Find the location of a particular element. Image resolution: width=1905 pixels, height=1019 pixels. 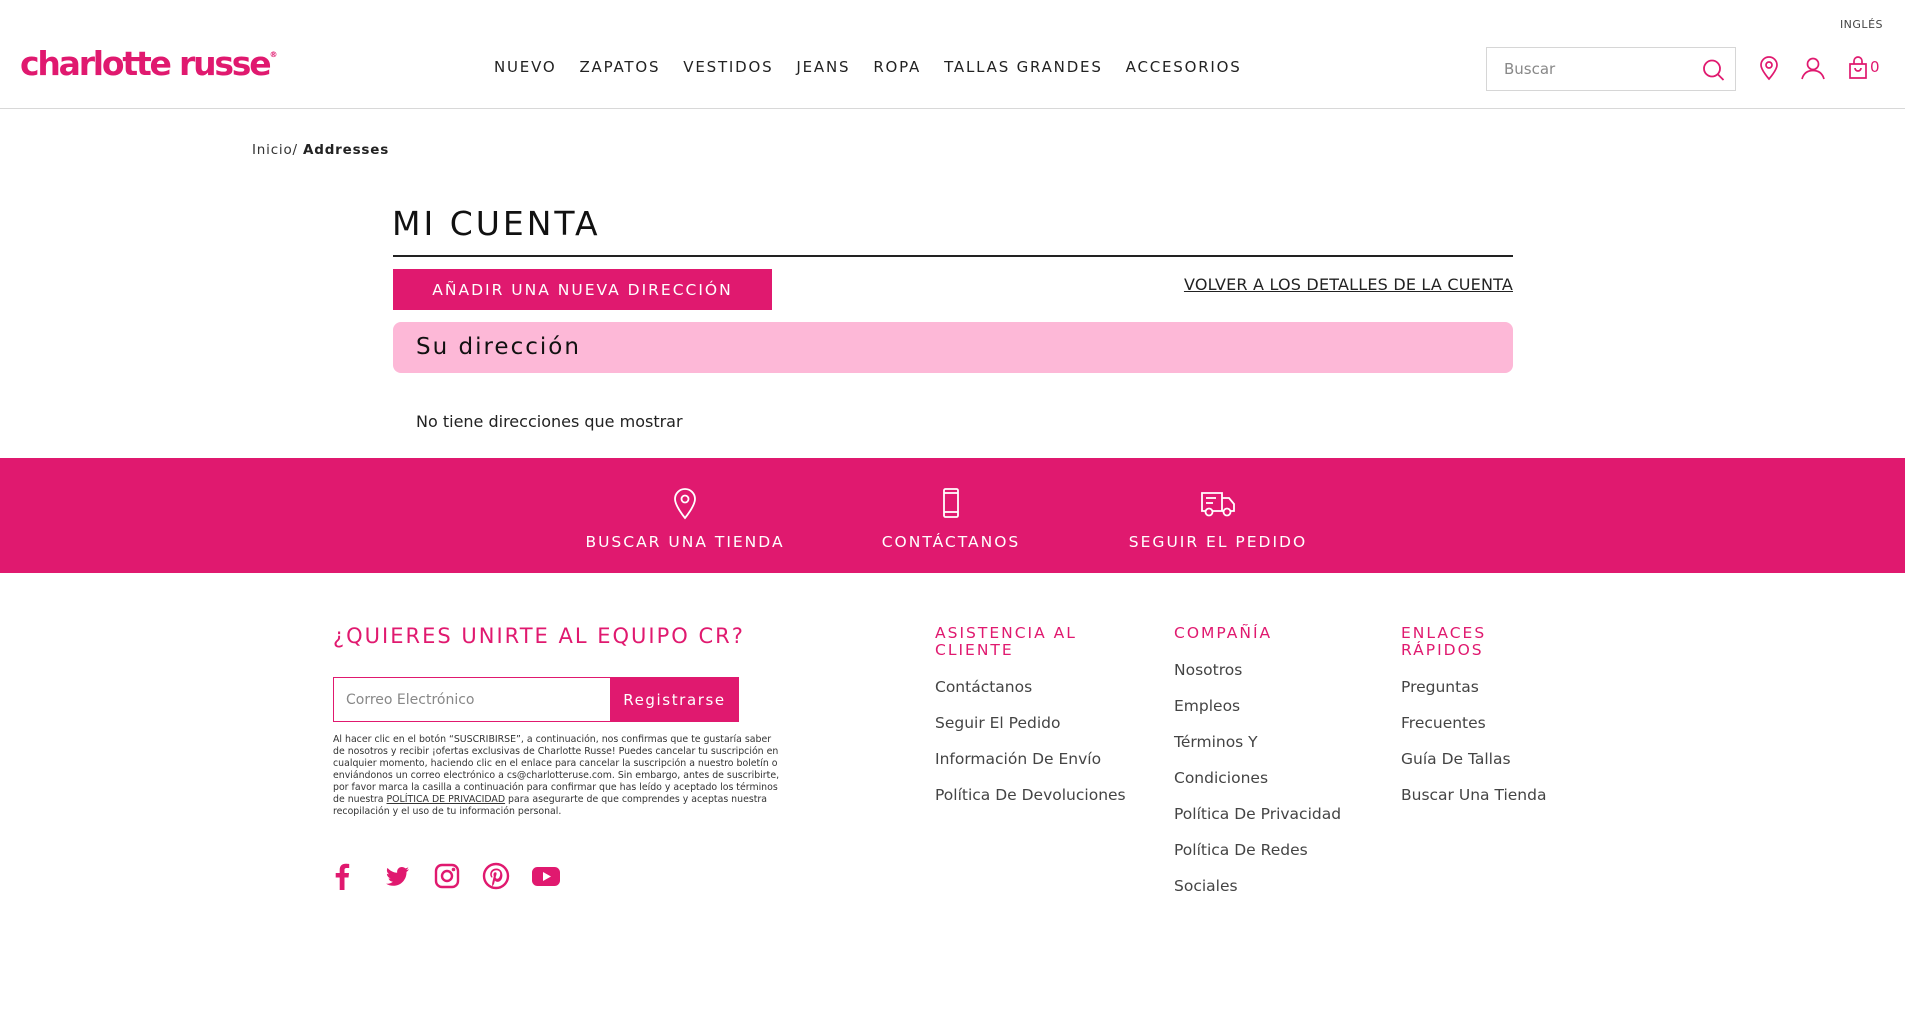

search-box is located at coordinates (1611, 69).